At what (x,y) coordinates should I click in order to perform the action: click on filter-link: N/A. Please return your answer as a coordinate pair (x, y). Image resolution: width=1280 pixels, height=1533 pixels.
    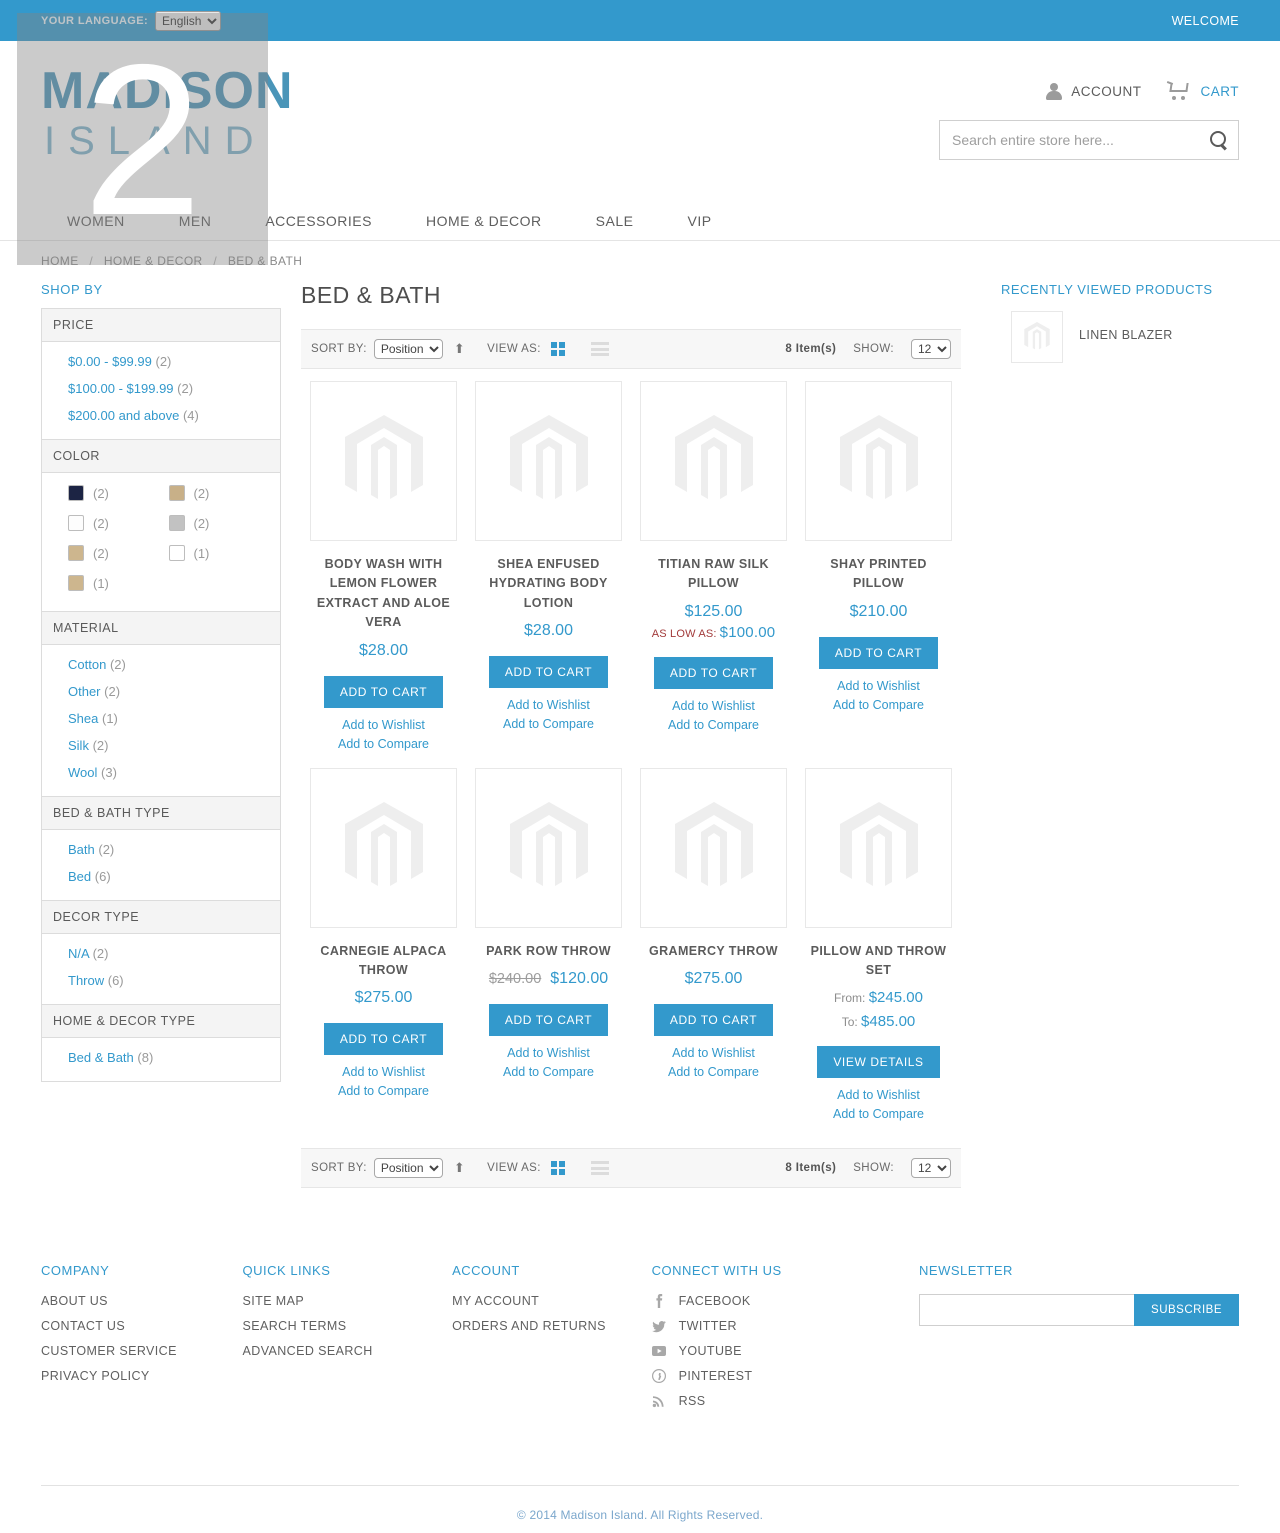
    Looking at the image, I should click on (78, 953).